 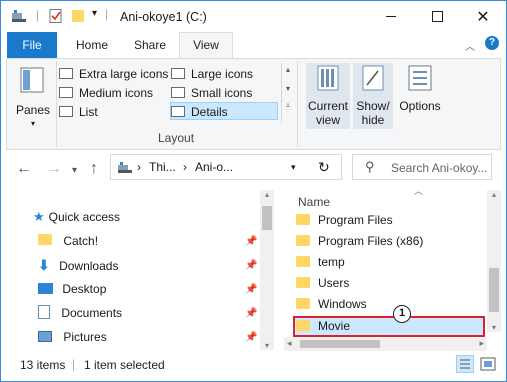 I want to click on layout-extra-large-icons: Extra large icons, so click(x=113, y=74).